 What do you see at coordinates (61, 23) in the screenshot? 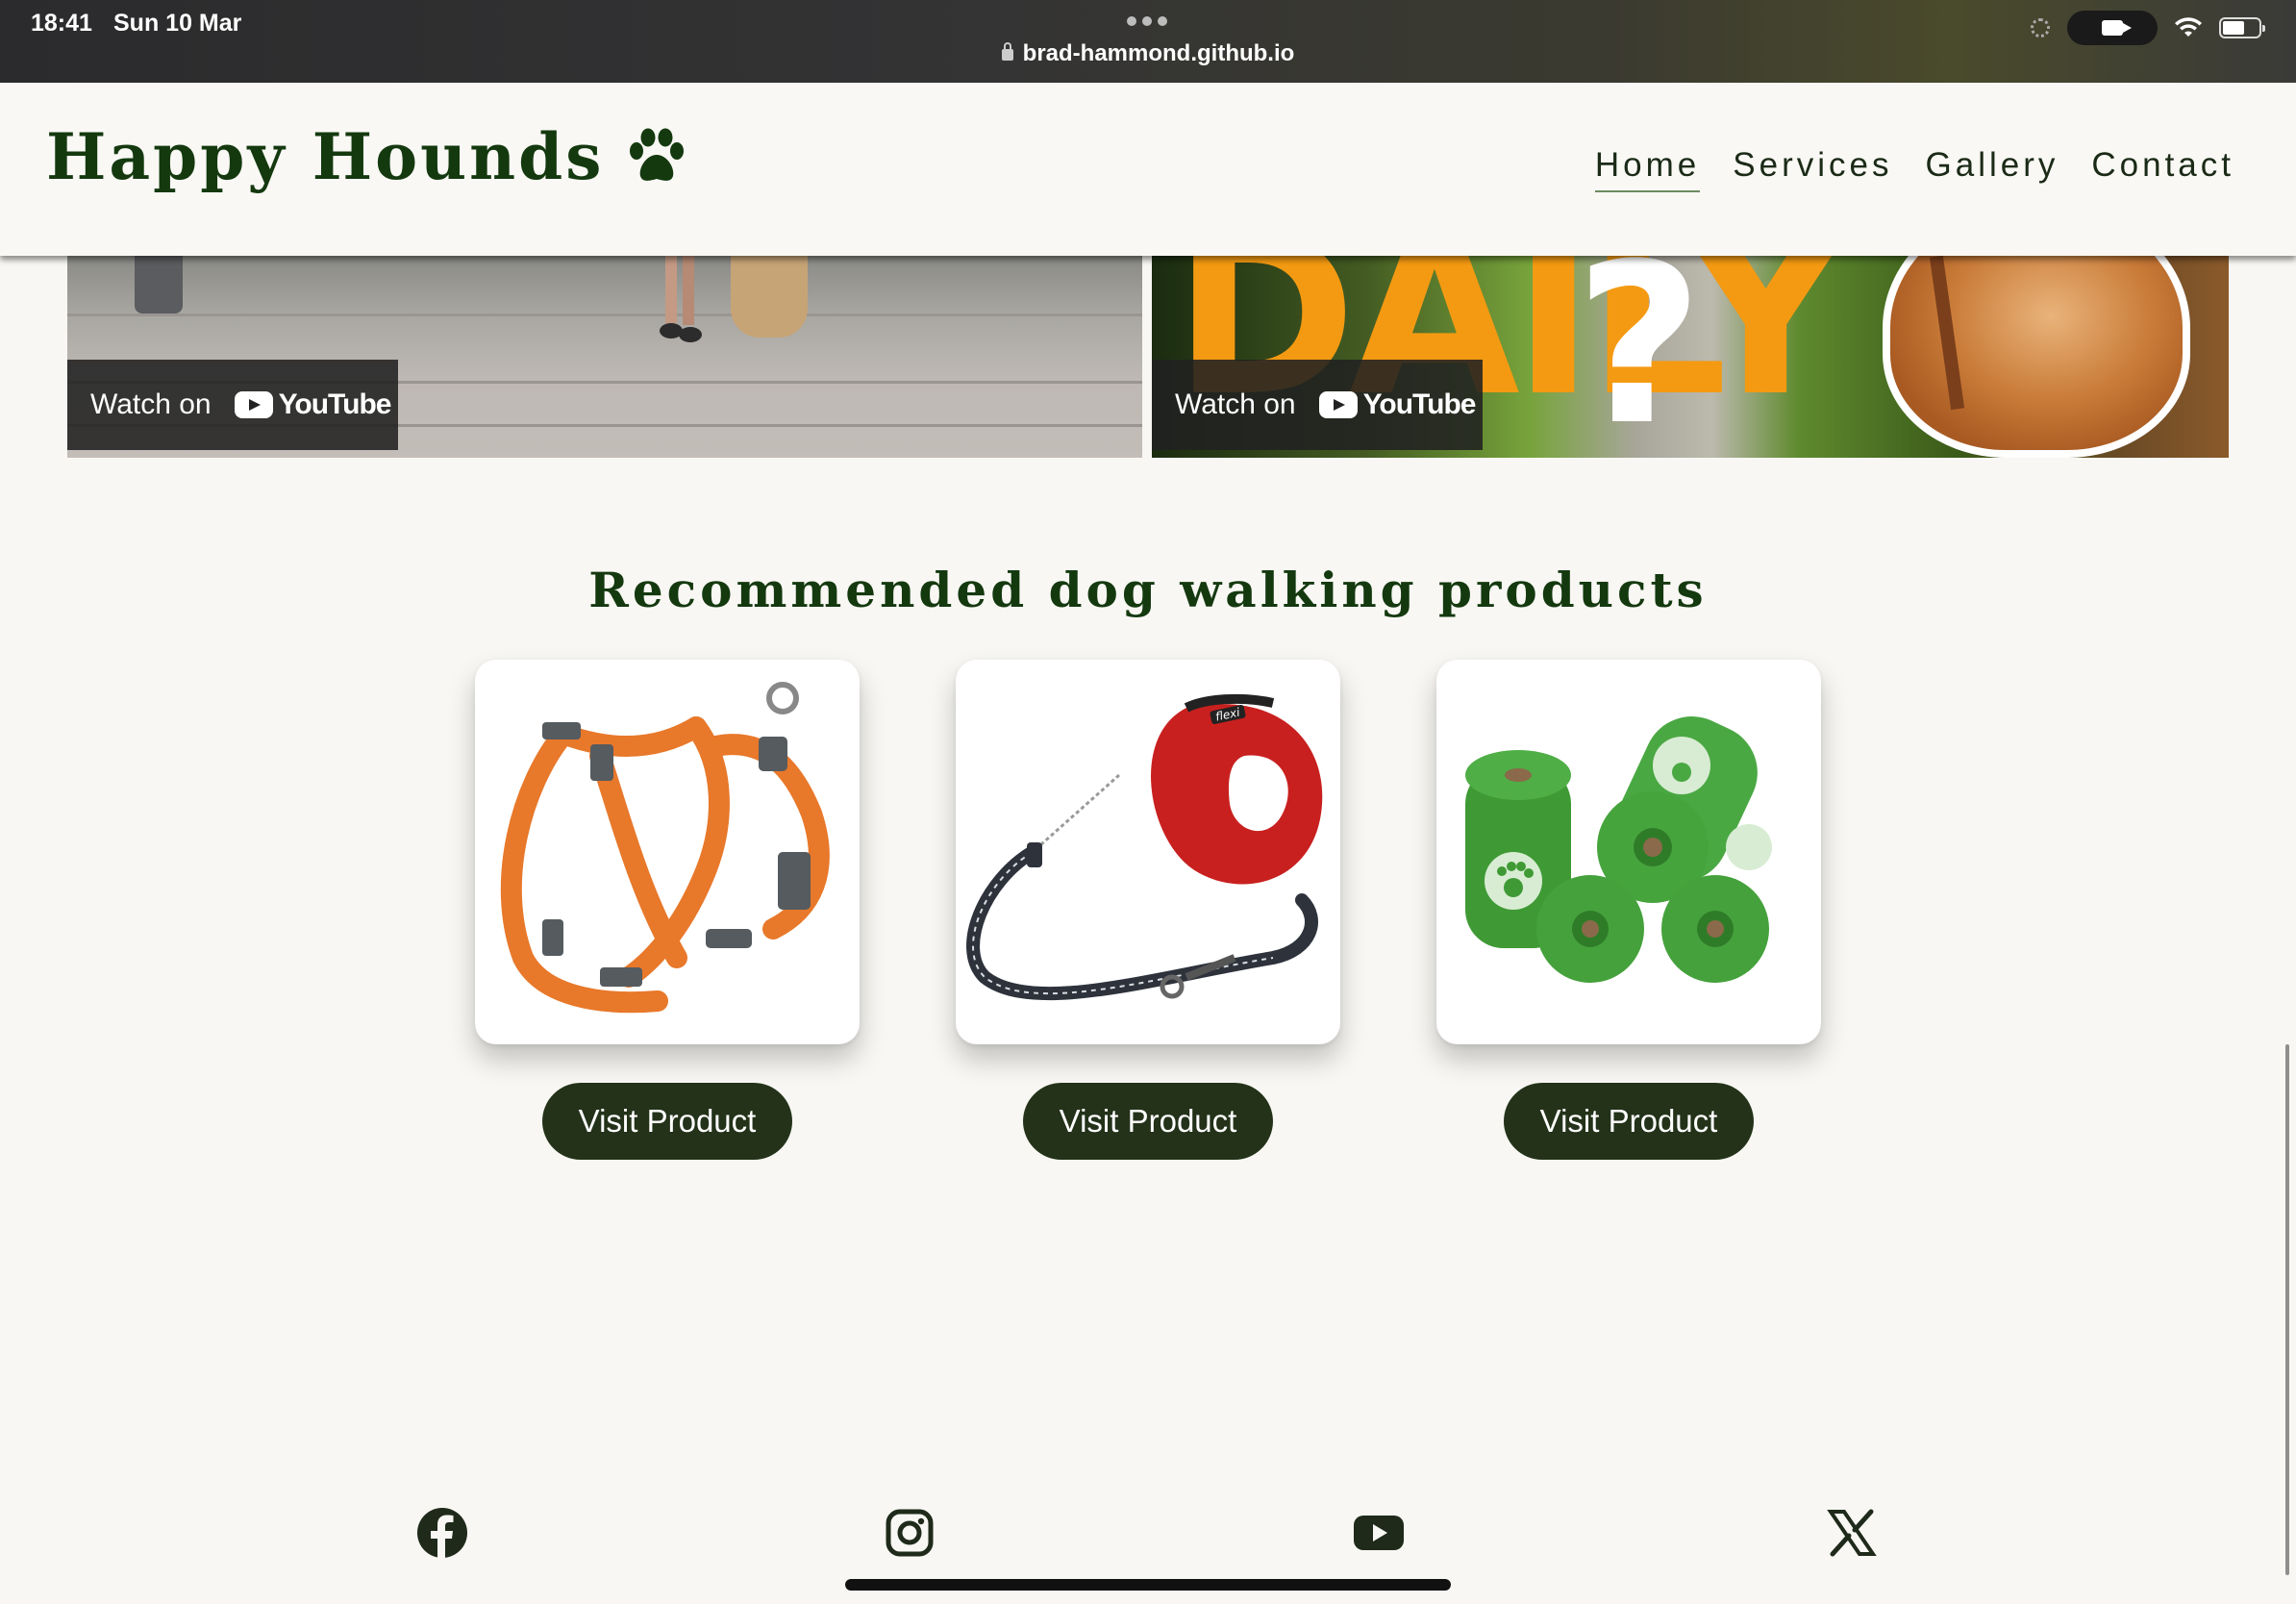
I see `status-time: 18:41` at bounding box center [61, 23].